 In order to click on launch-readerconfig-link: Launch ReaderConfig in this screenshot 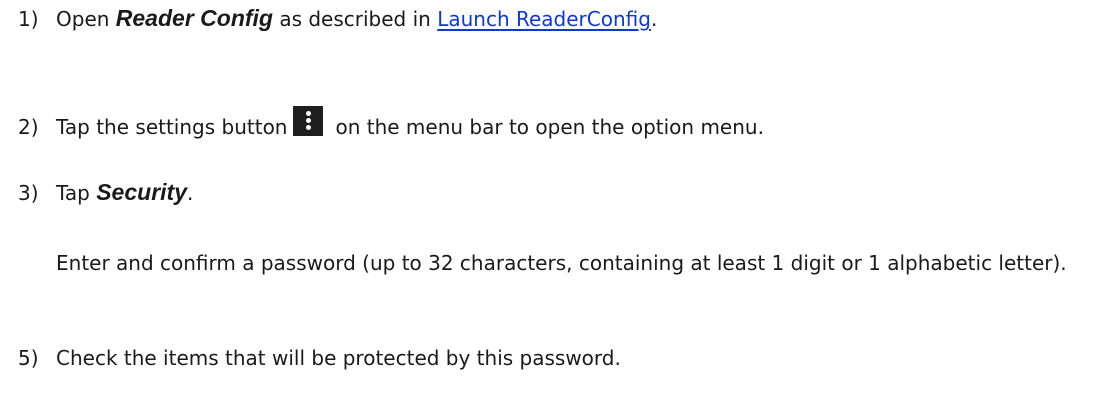, I will do `click(544, 19)`.